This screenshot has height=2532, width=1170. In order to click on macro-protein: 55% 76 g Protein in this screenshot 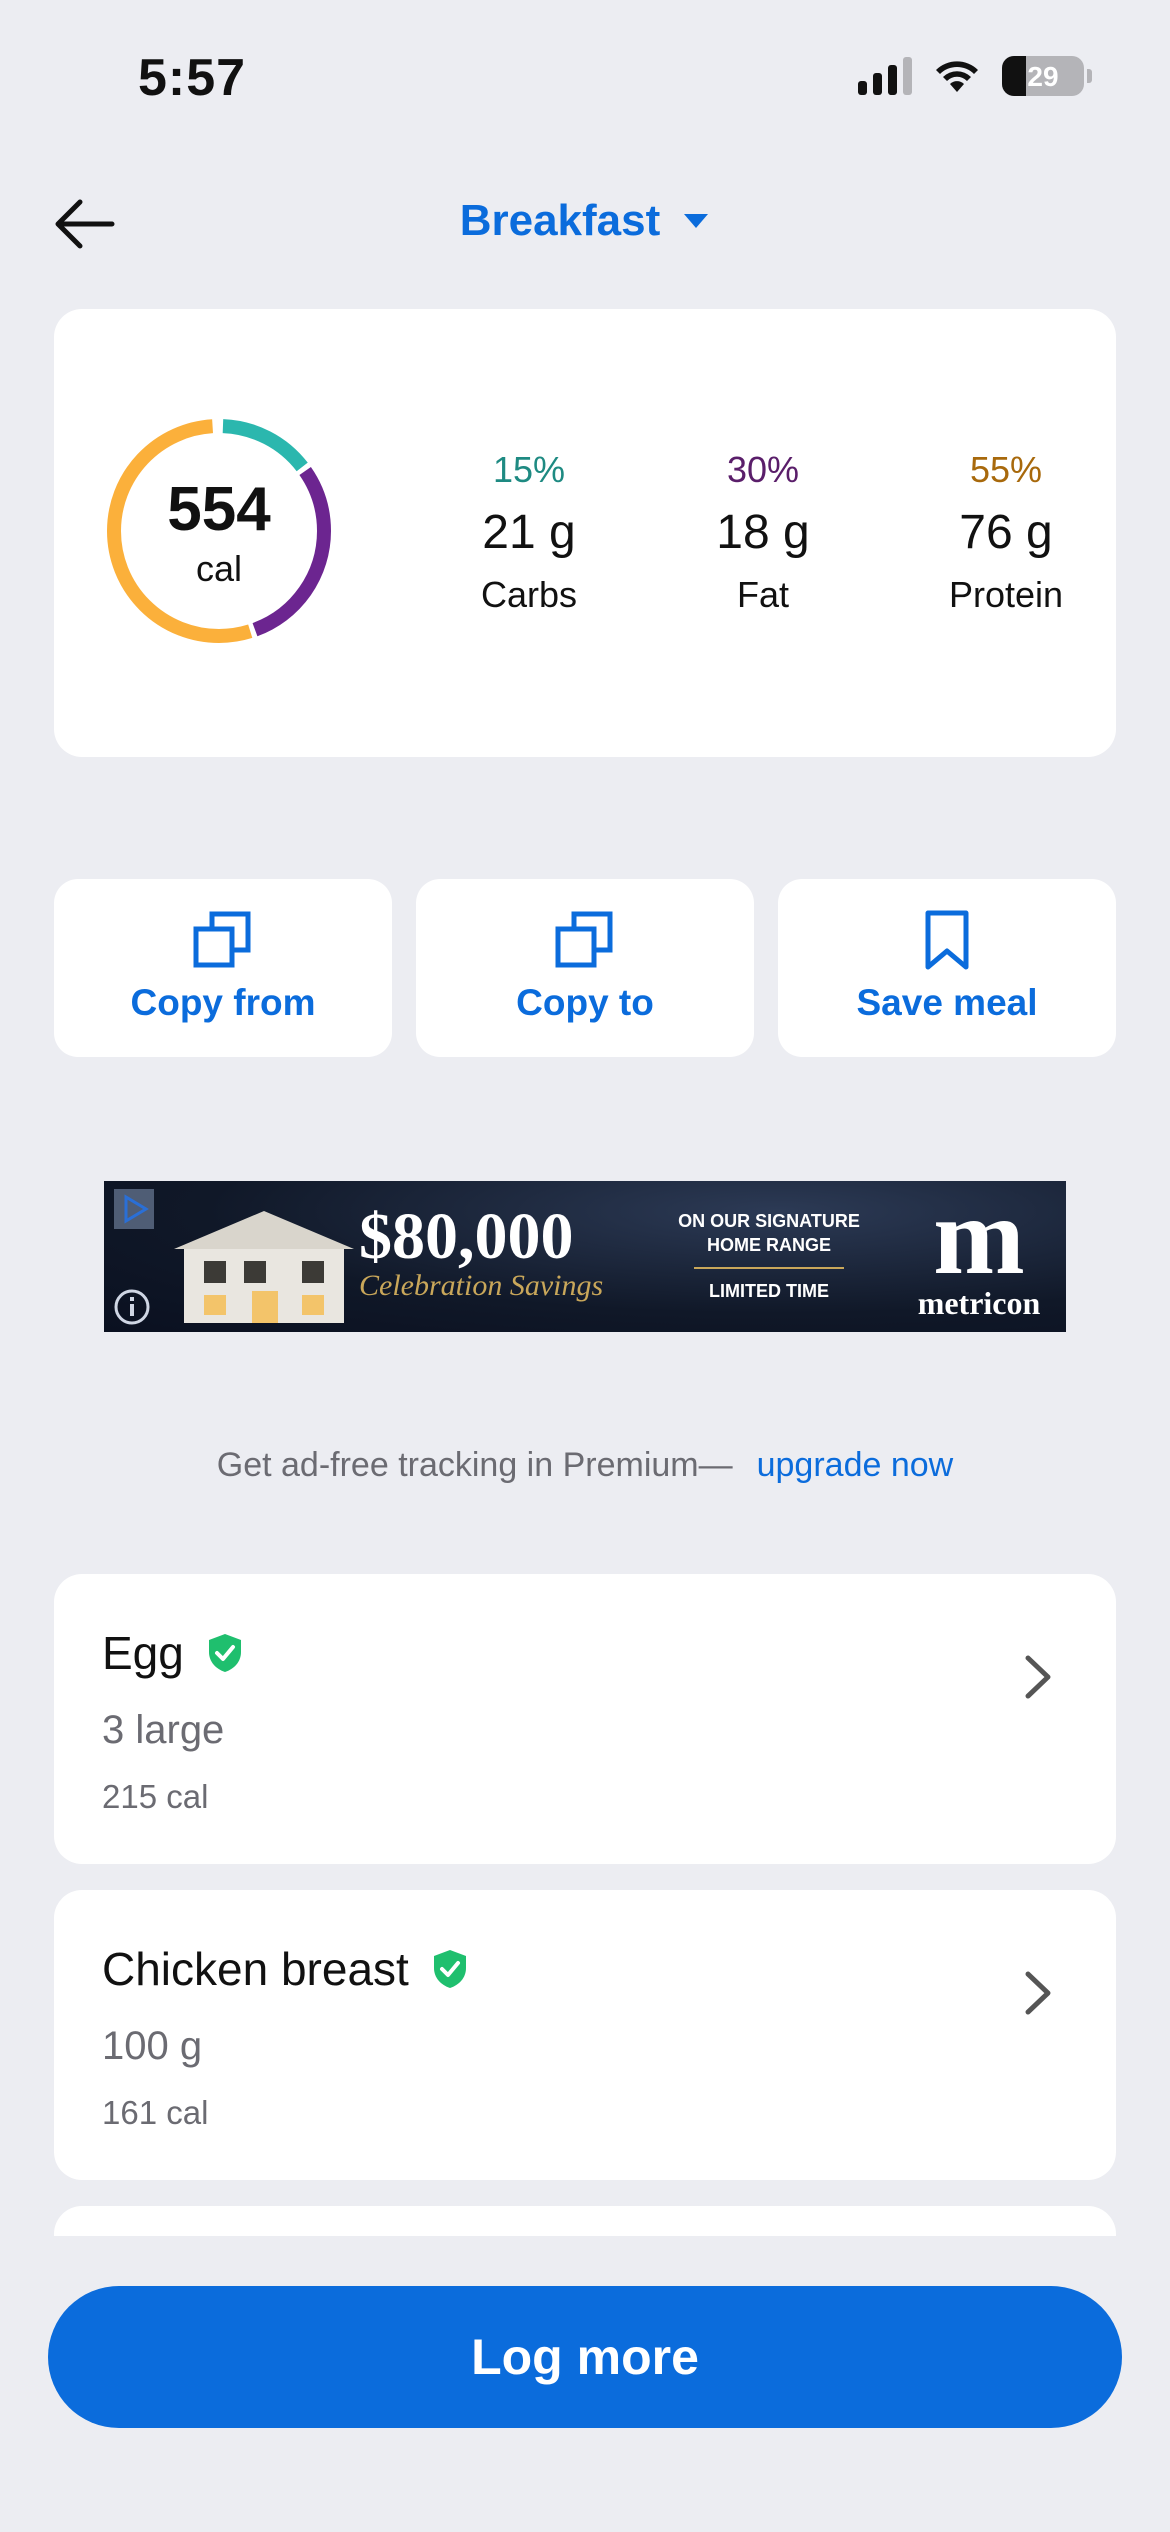, I will do `click(1006, 532)`.